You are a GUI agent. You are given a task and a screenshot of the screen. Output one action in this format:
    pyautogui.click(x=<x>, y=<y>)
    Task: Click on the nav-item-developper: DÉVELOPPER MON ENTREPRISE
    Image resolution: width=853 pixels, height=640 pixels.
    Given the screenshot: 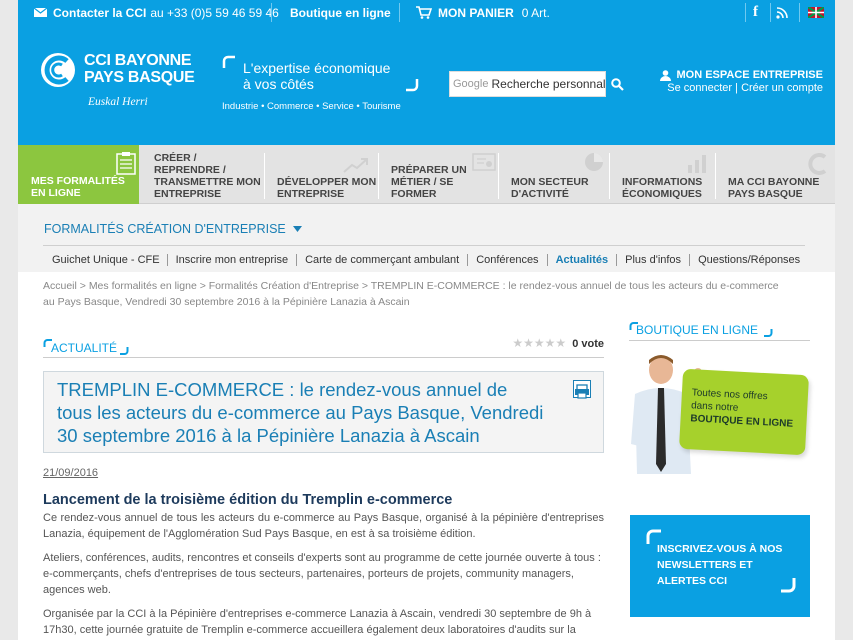 What is the action you would take?
    pyautogui.click(x=328, y=174)
    